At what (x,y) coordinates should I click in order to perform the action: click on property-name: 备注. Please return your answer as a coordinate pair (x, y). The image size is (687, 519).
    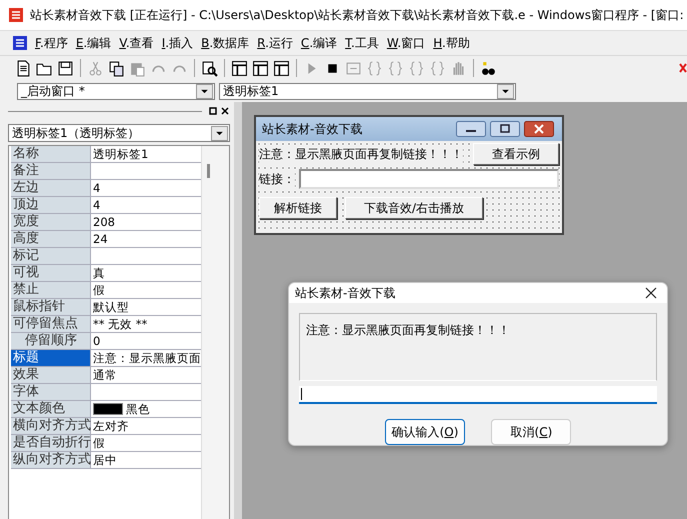
    Looking at the image, I should click on (51, 171).